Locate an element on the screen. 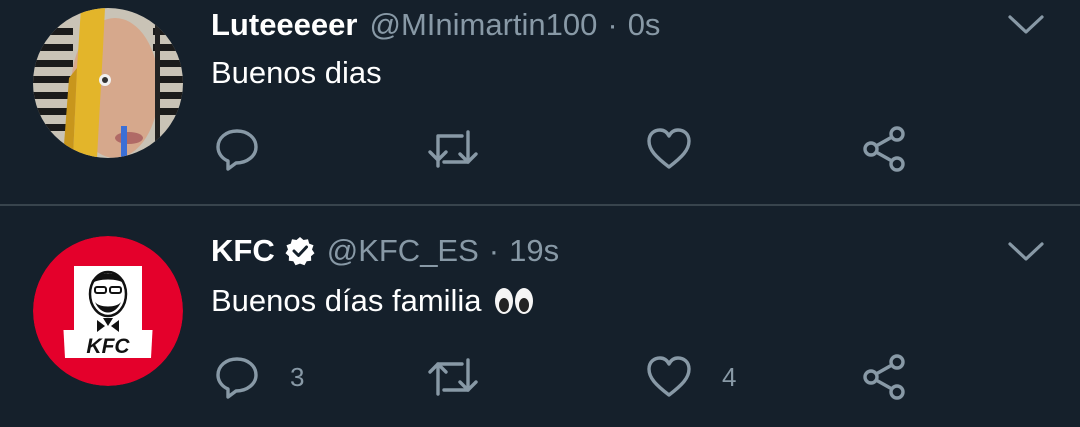  tweet-text: Buenos días familia is located at coordinates (372, 301).